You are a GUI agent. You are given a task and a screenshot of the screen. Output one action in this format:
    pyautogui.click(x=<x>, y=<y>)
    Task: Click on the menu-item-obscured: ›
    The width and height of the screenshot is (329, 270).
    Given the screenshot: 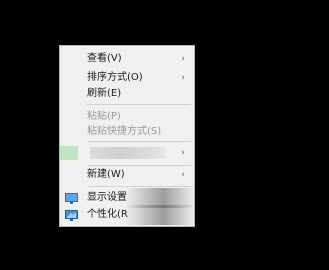 What is the action you would take?
    pyautogui.click(x=127, y=153)
    